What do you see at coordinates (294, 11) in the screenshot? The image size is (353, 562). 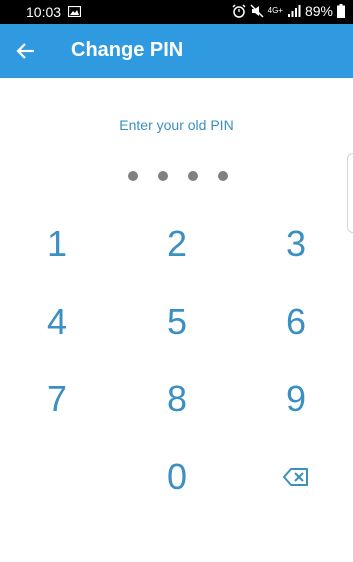 I see `signal-icon` at bounding box center [294, 11].